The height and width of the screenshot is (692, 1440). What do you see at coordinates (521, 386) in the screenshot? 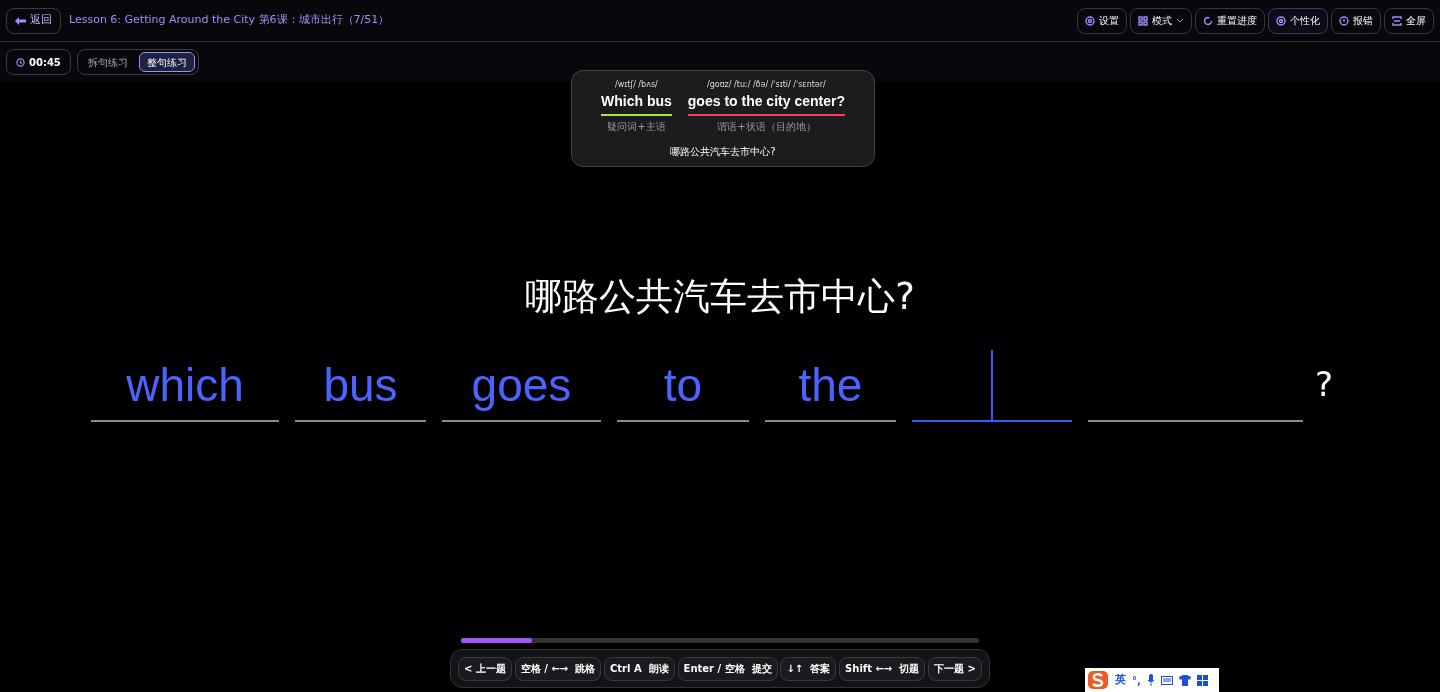
I see `answer-slot: goes` at bounding box center [521, 386].